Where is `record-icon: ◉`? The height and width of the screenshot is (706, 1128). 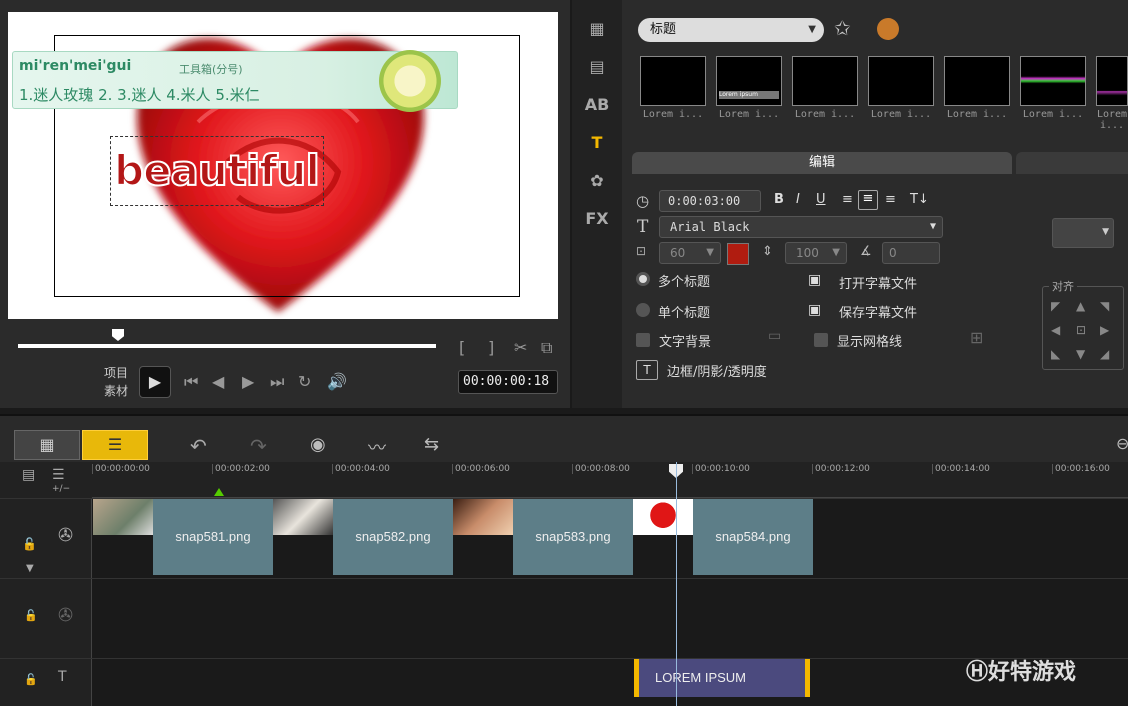
record-icon: ◉ is located at coordinates (318, 444).